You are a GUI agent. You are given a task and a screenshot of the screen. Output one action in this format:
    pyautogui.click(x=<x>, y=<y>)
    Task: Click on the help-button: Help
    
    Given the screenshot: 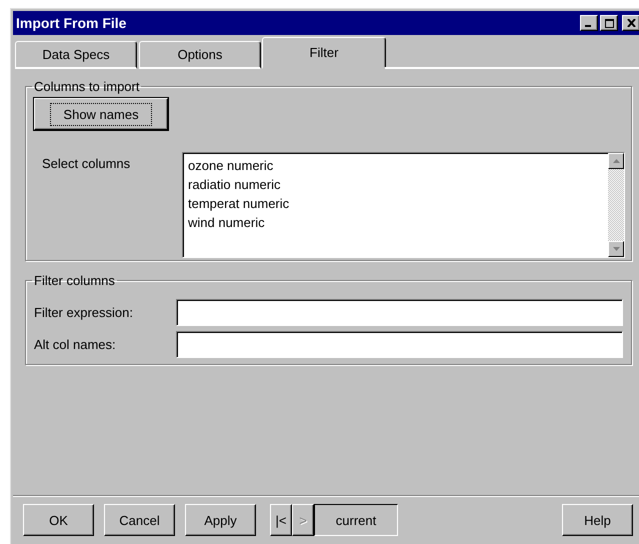 What is the action you would take?
    pyautogui.click(x=597, y=520)
    